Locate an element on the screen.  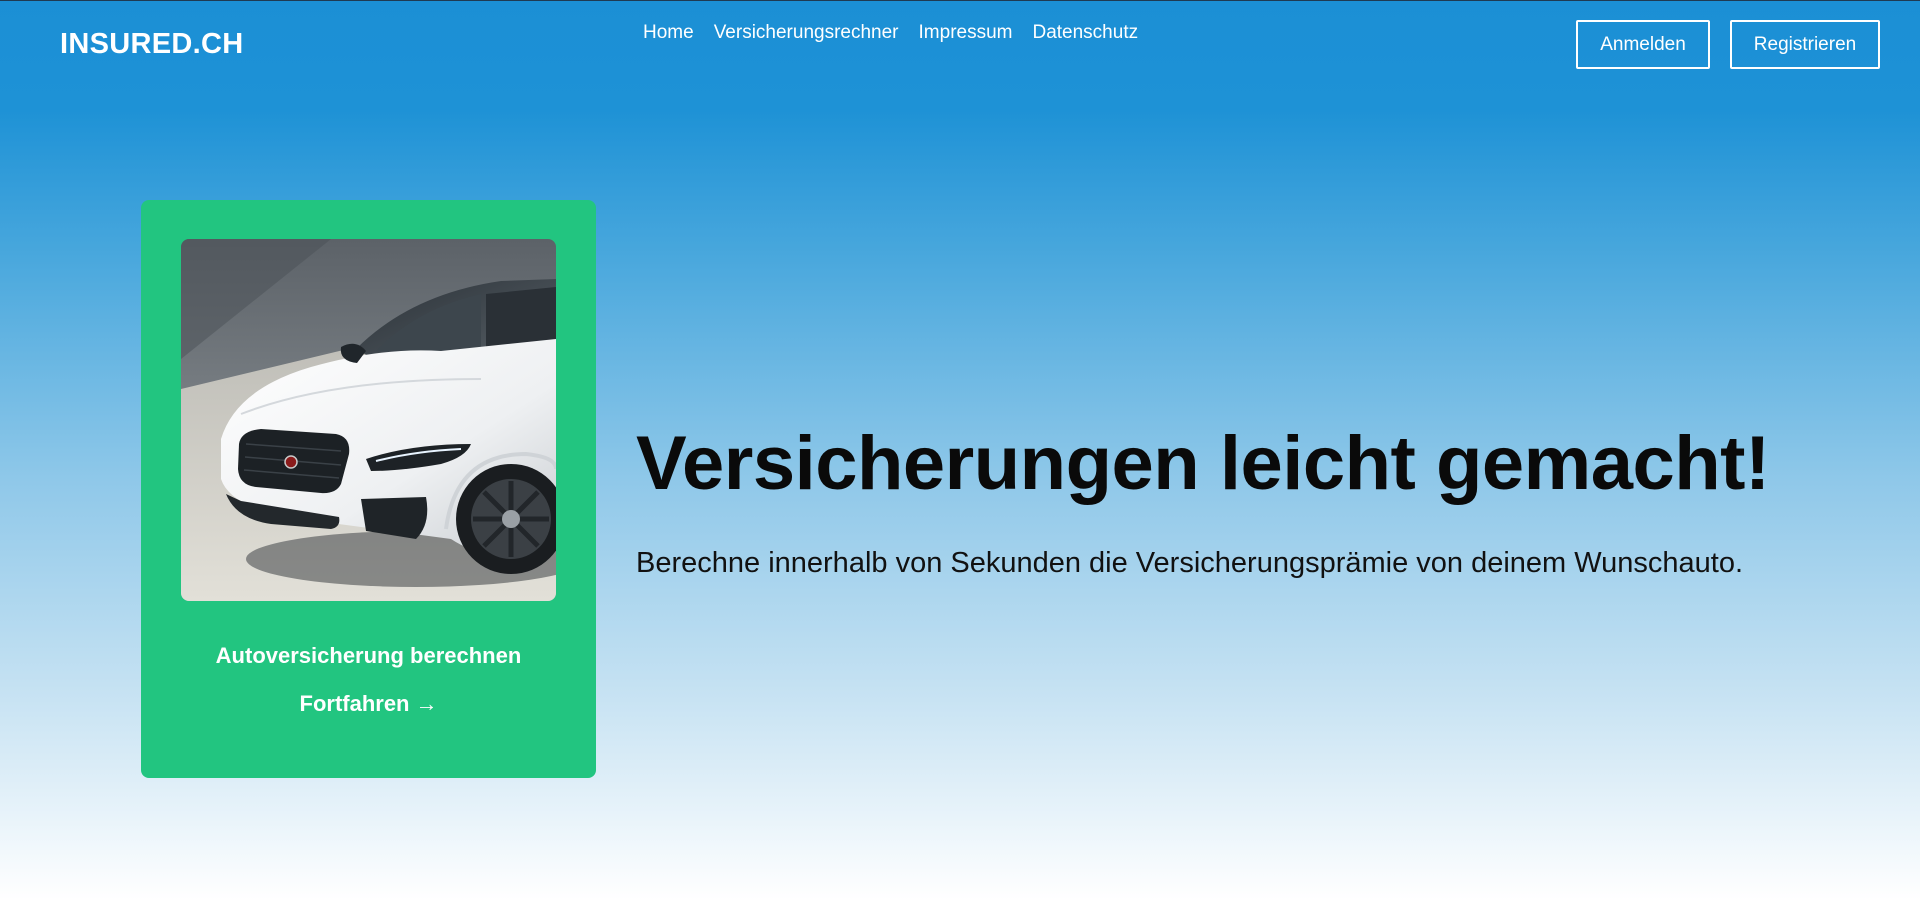
nav-link-datenschutz: Datenschutz is located at coordinates (1085, 33).